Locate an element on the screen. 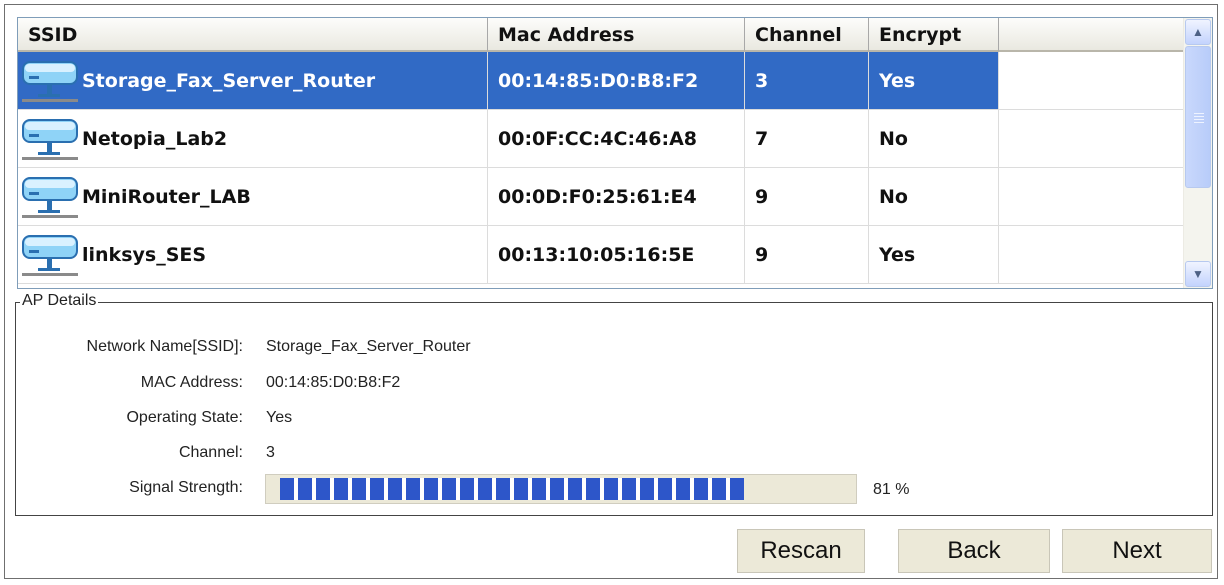 The width and height of the screenshot is (1224, 585). ap-details-legend: AP Details is located at coordinates (59, 301).